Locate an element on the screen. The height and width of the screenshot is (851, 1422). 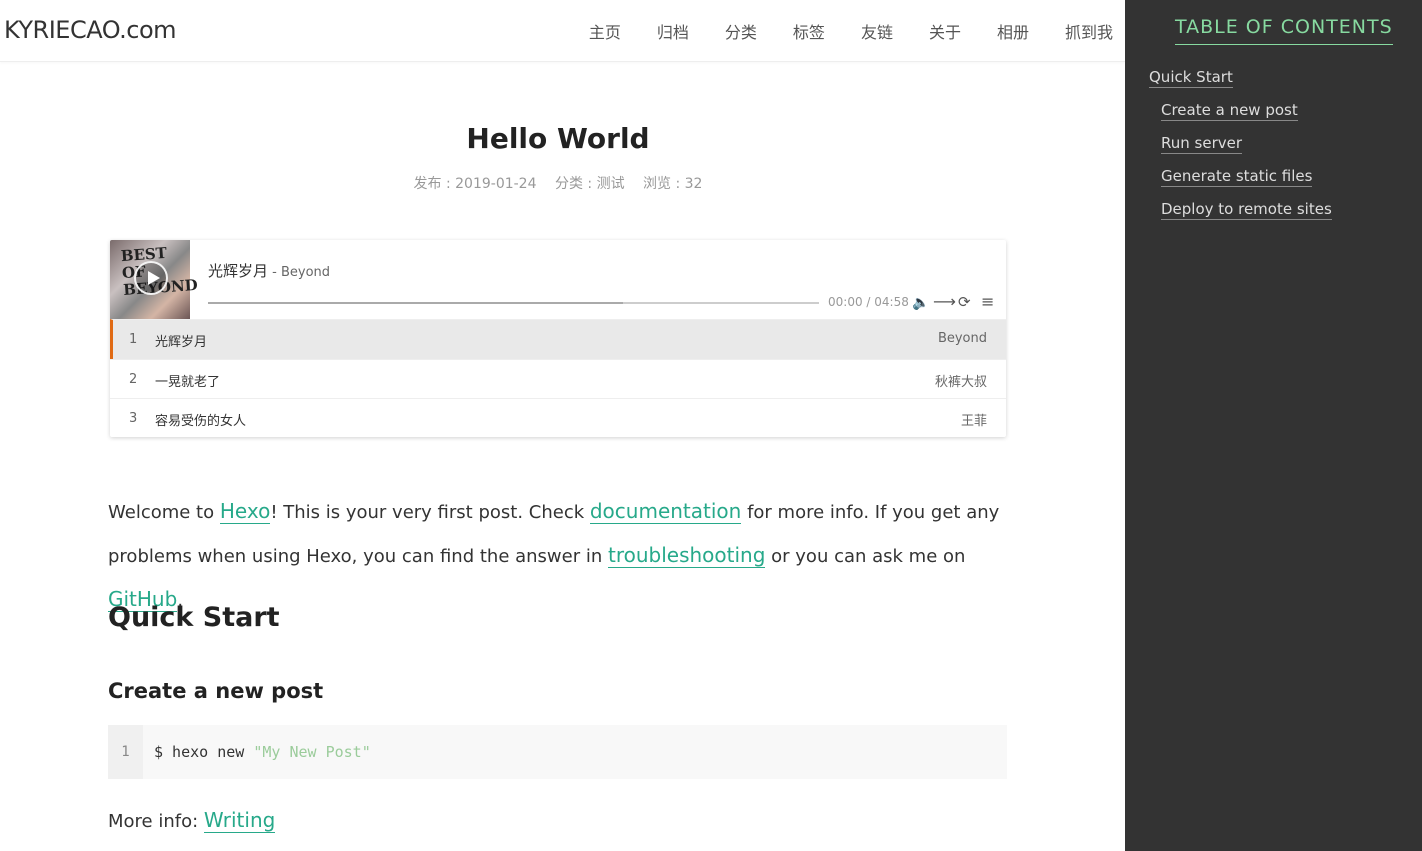
track-name: 光辉岁月 is located at coordinates (181, 342).